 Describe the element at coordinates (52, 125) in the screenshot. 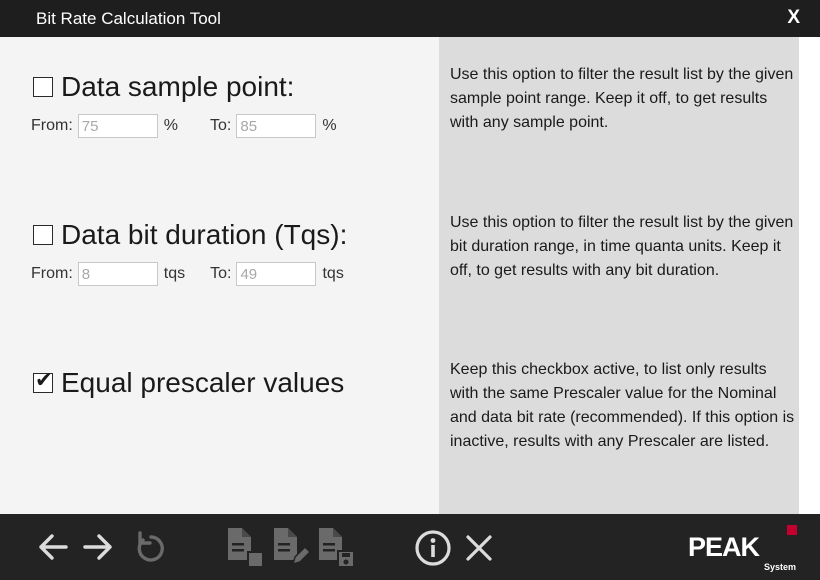

I see `sample-point-from-label: From:` at that location.